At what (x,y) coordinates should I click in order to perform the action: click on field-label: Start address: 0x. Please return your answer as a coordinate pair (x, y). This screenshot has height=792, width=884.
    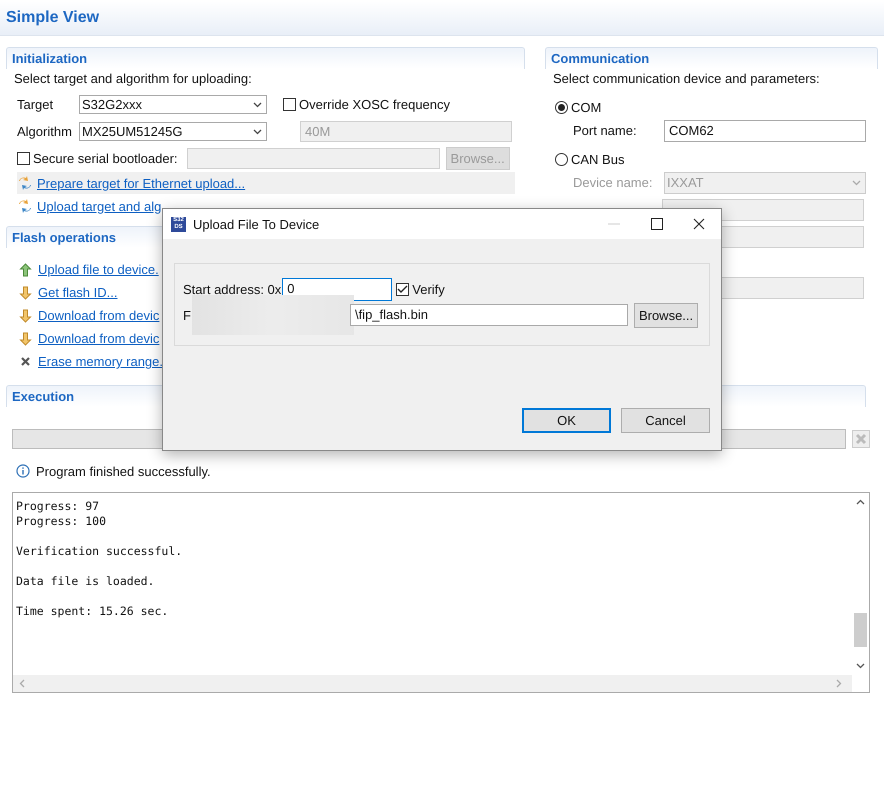
    Looking at the image, I should click on (232, 289).